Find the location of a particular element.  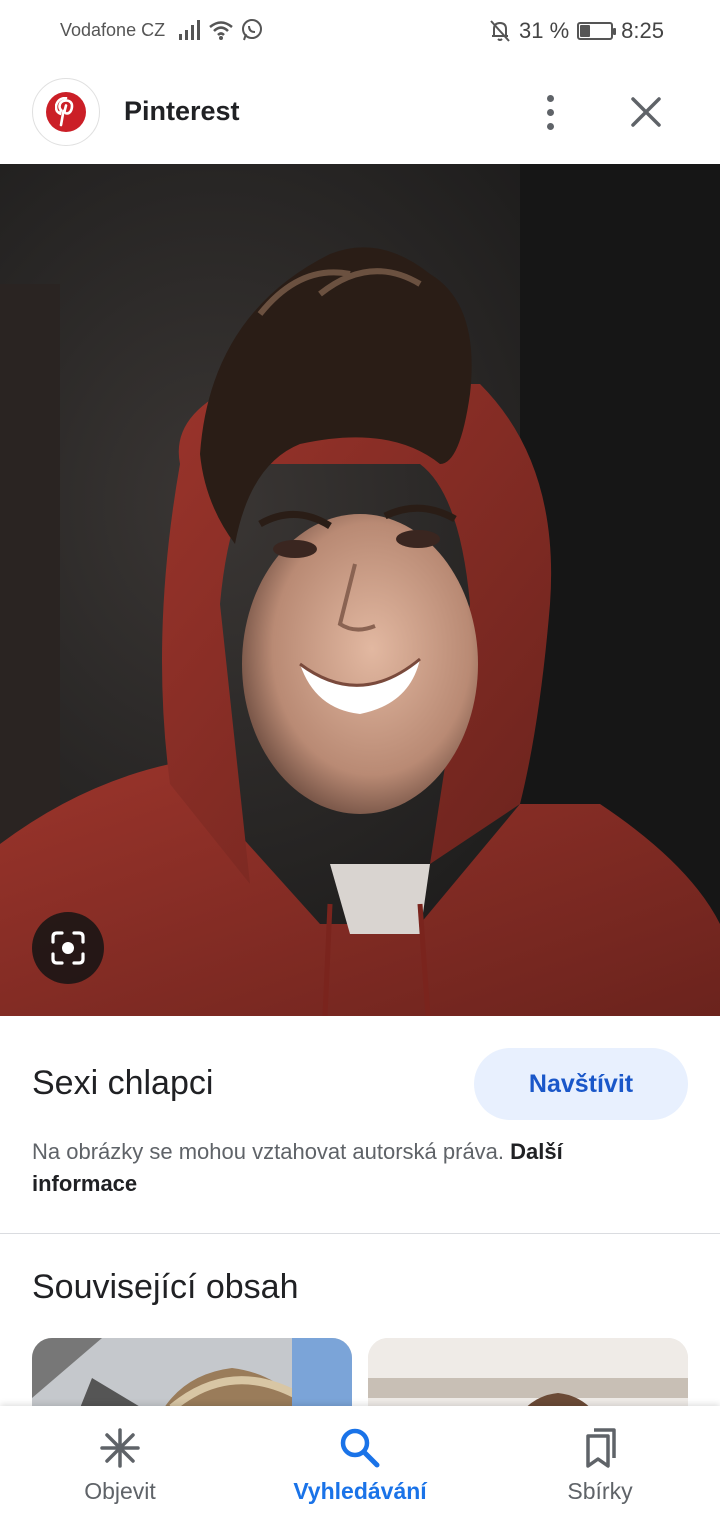

more-options-icon is located at coordinates (550, 112).